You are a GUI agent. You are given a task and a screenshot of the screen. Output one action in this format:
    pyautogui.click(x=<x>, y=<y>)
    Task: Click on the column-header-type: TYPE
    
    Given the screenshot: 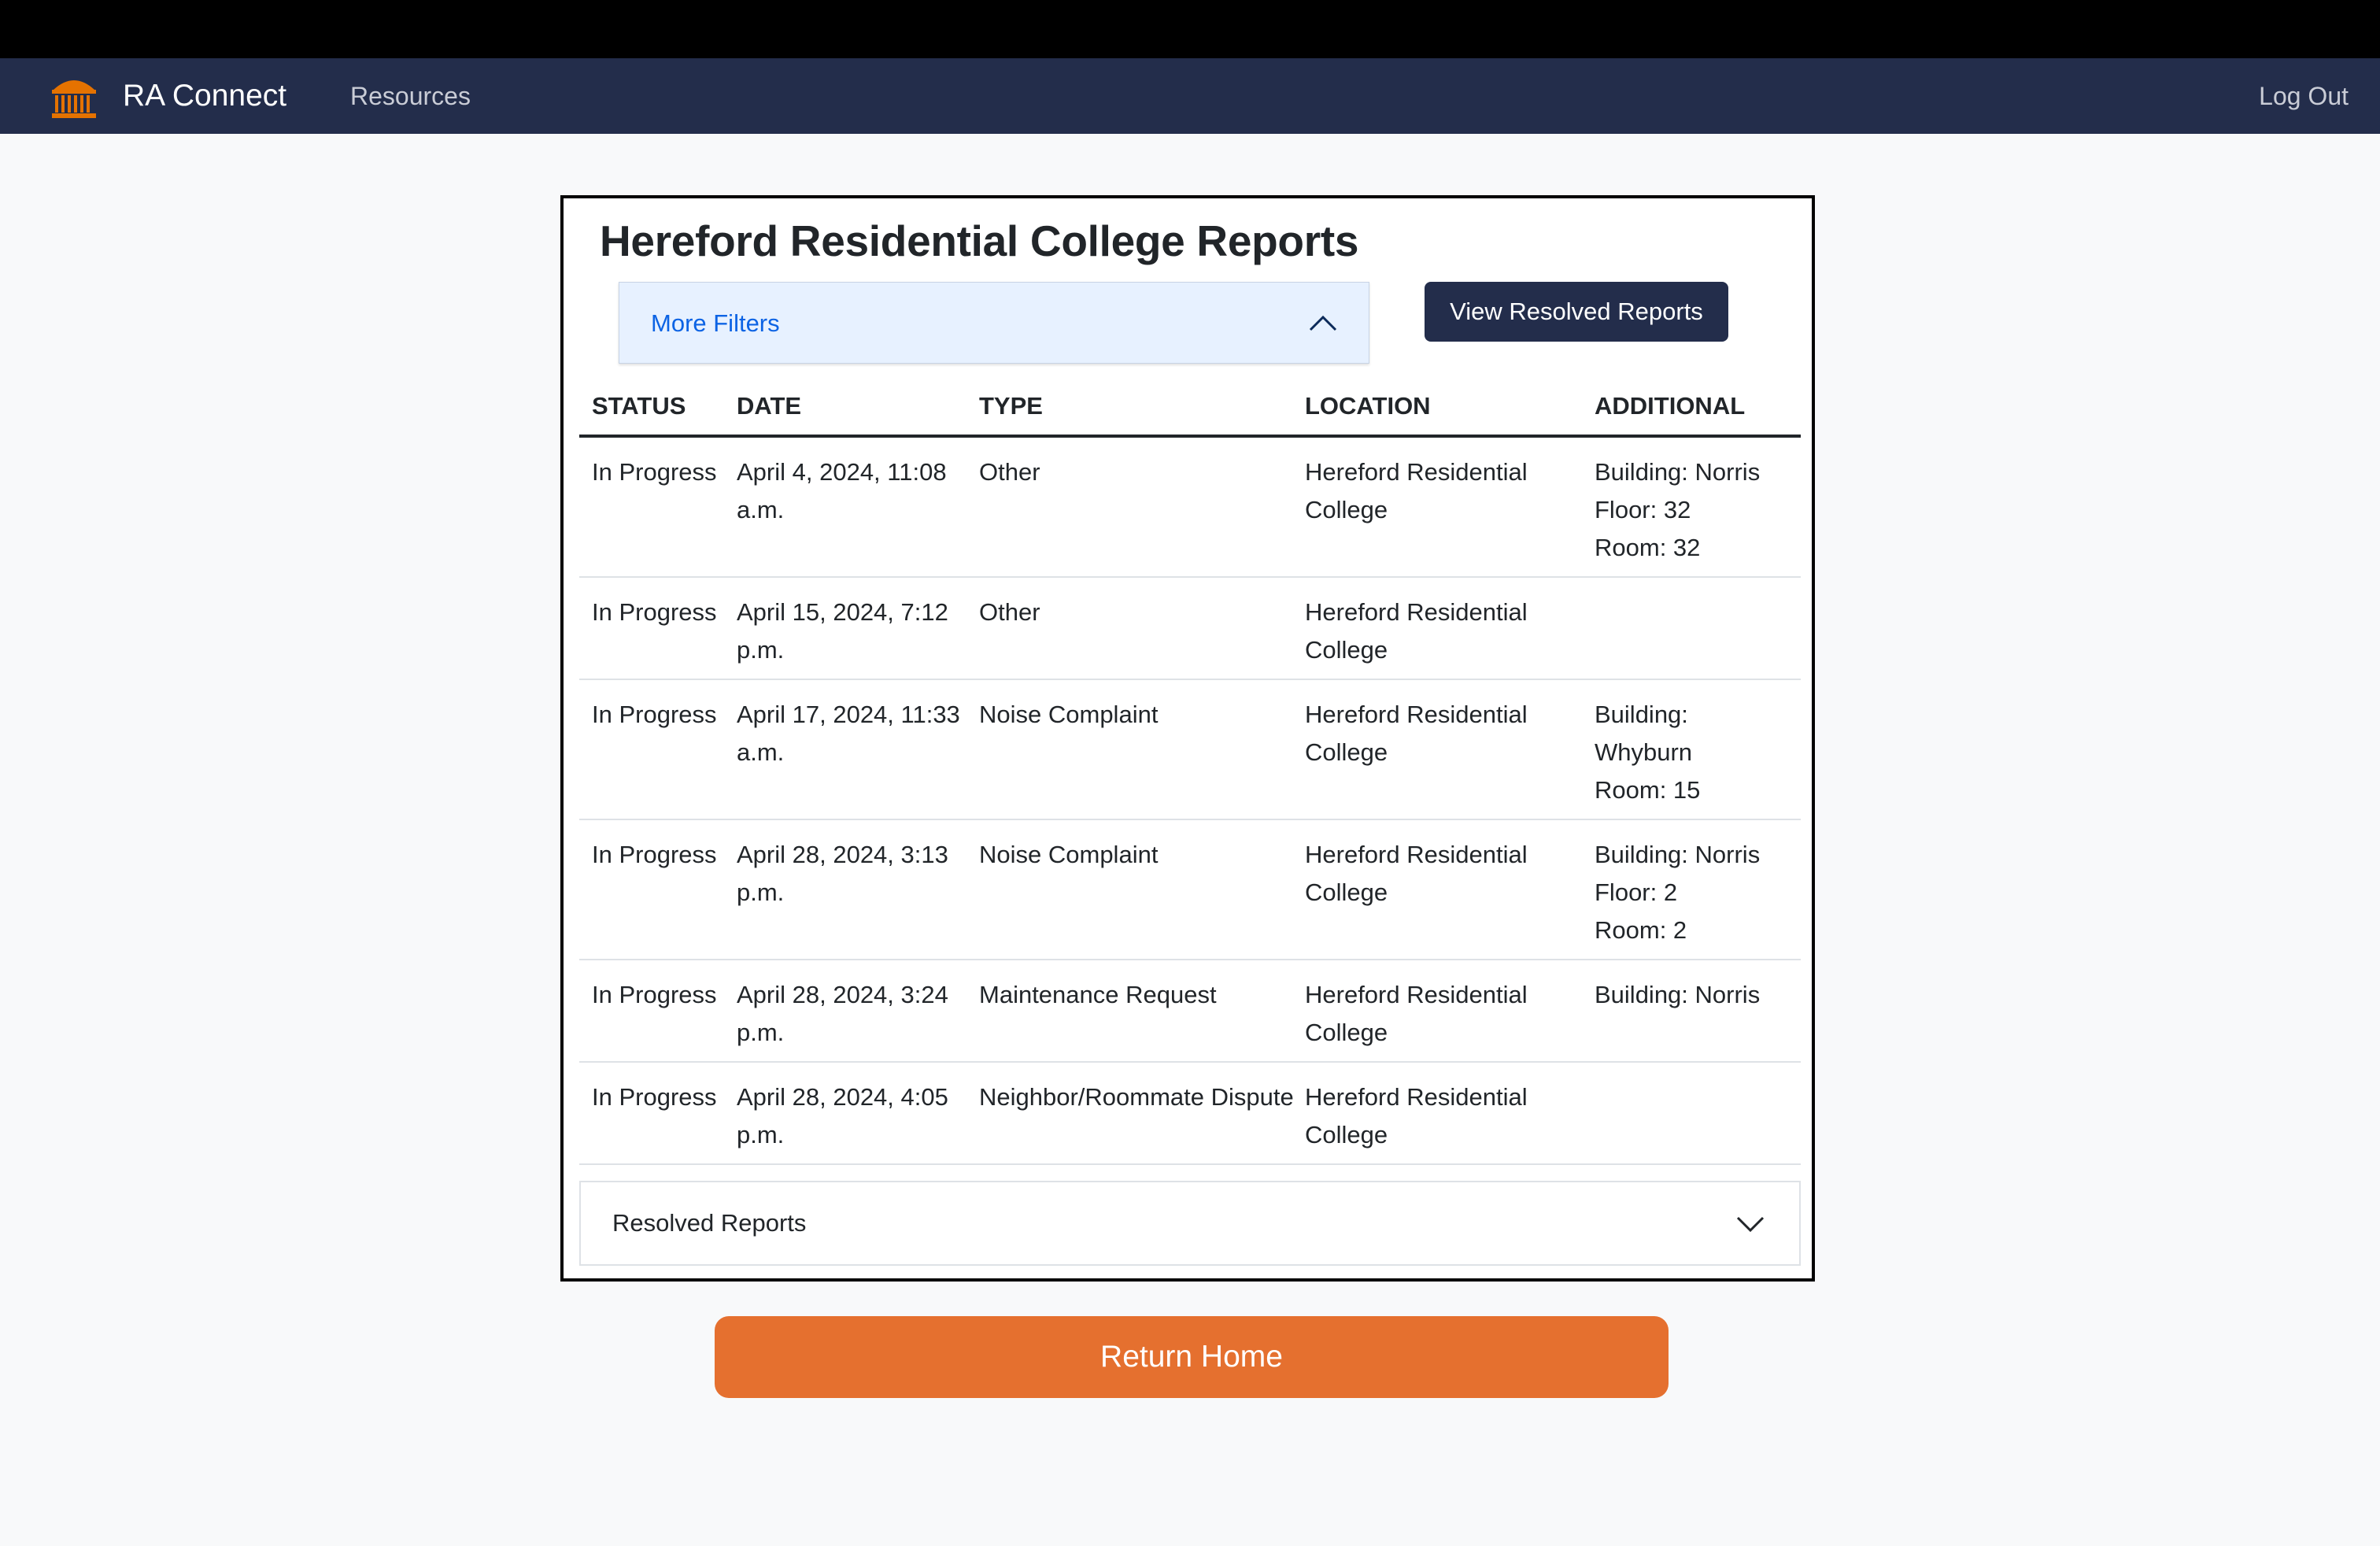 What is the action you would take?
    pyautogui.click(x=1011, y=407)
    